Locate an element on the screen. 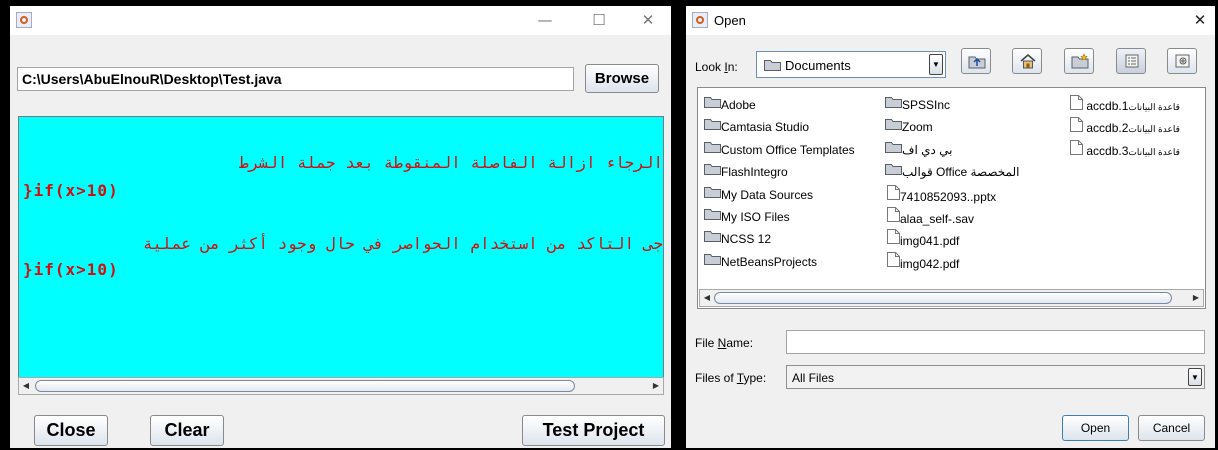 The image size is (1218, 450). maximize-button: ☐ is located at coordinates (599, 20).